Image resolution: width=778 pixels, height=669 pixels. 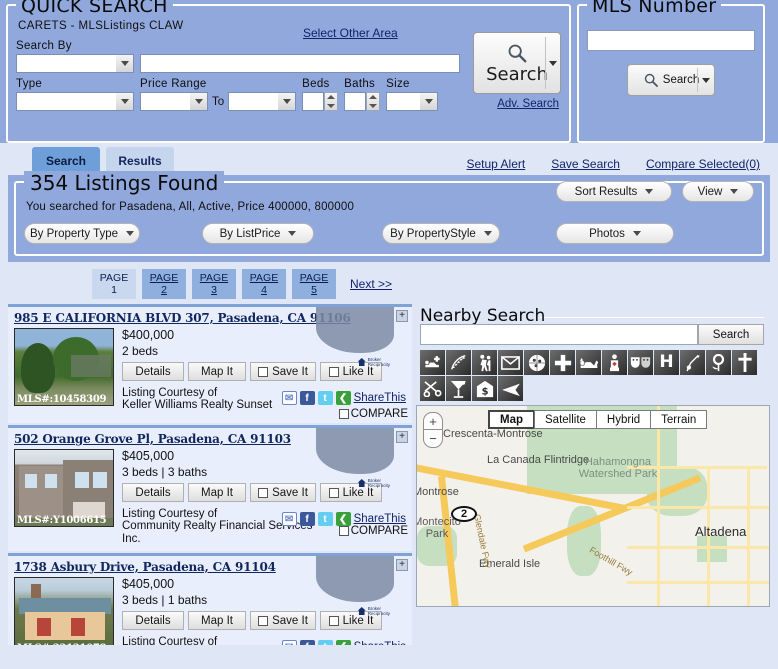 I want to click on setup-alert-link: Setup Alert, so click(x=496, y=164).